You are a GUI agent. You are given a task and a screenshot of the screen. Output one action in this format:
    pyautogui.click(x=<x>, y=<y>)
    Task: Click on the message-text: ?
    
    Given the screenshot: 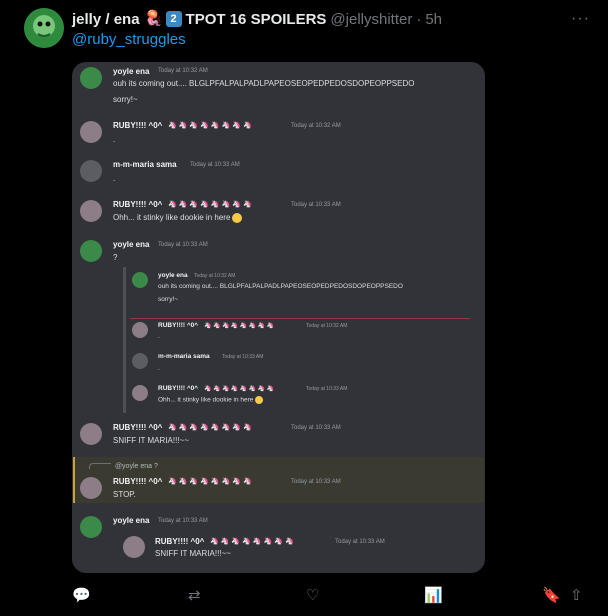 What is the action you would take?
    pyautogui.click(x=115, y=257)
    